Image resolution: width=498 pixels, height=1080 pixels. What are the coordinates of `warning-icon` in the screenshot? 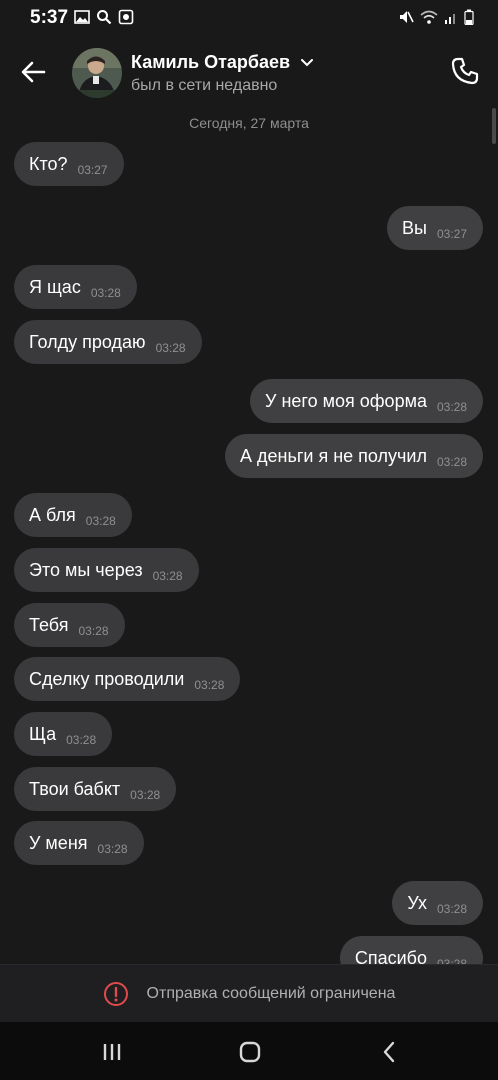 It's located at (115, 993).